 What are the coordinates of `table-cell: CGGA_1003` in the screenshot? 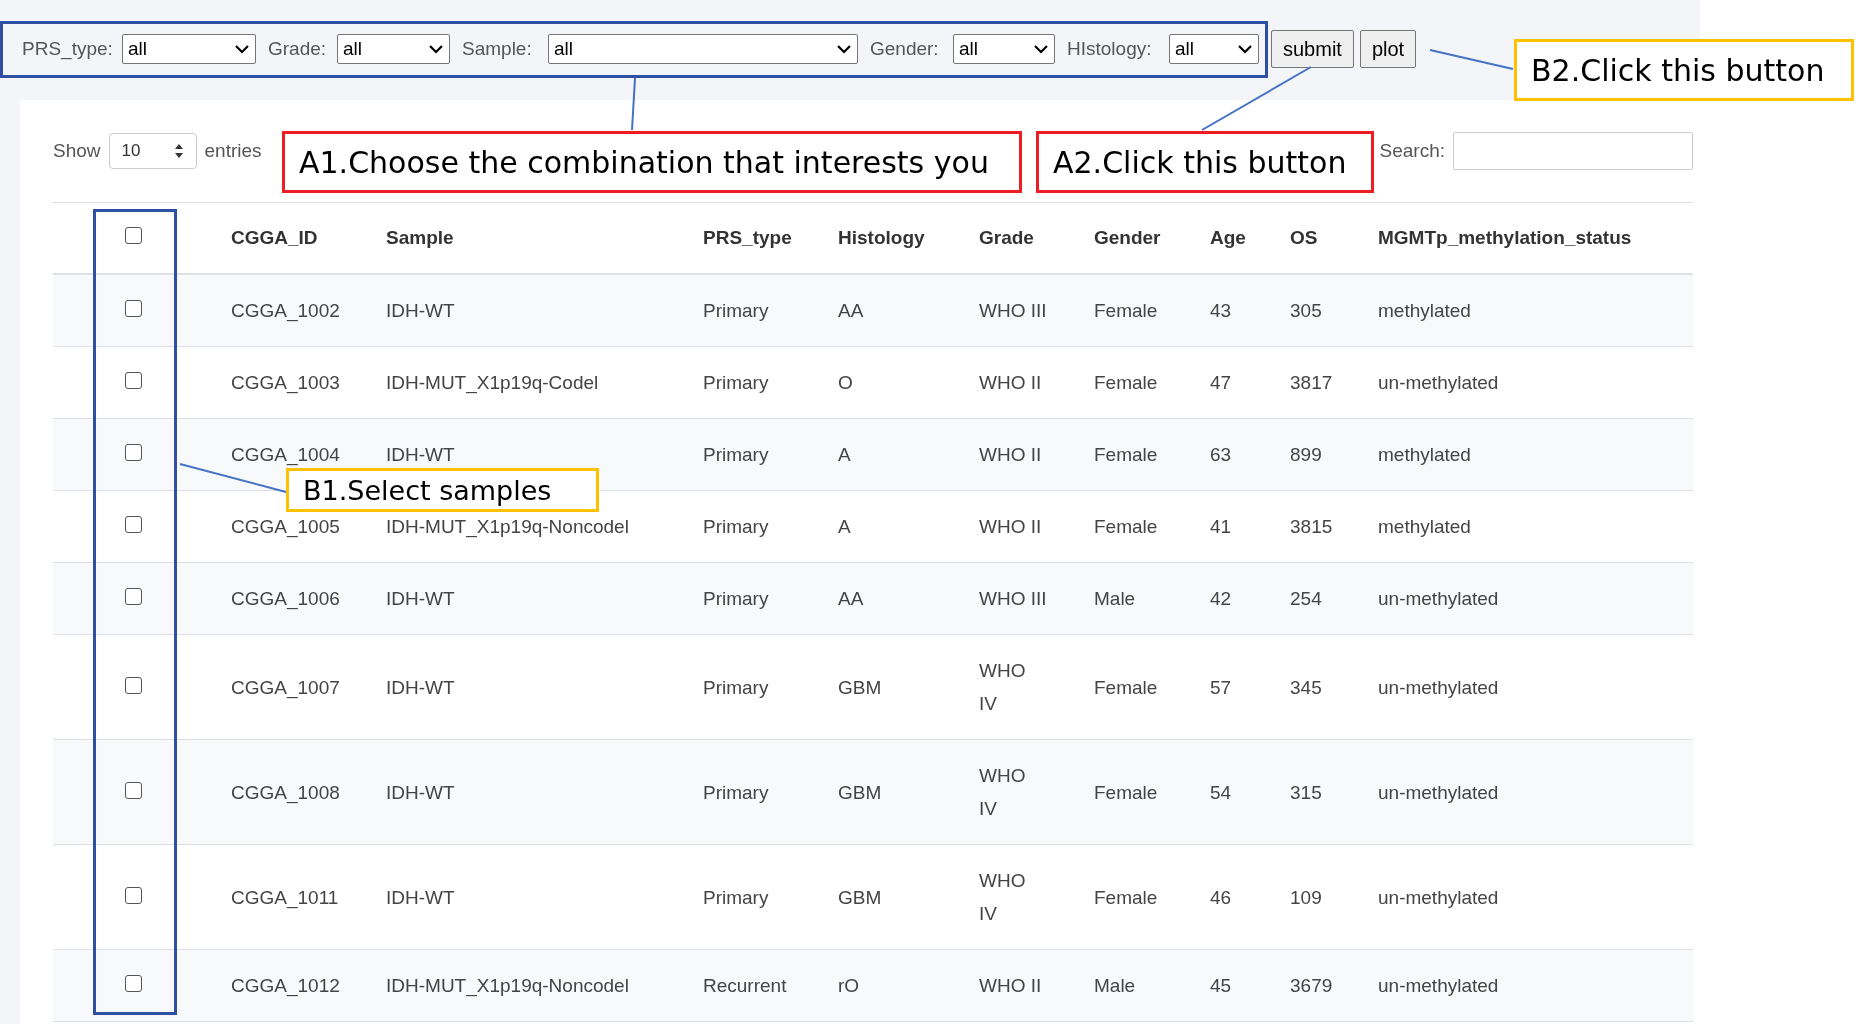 It's located at (285, 382).